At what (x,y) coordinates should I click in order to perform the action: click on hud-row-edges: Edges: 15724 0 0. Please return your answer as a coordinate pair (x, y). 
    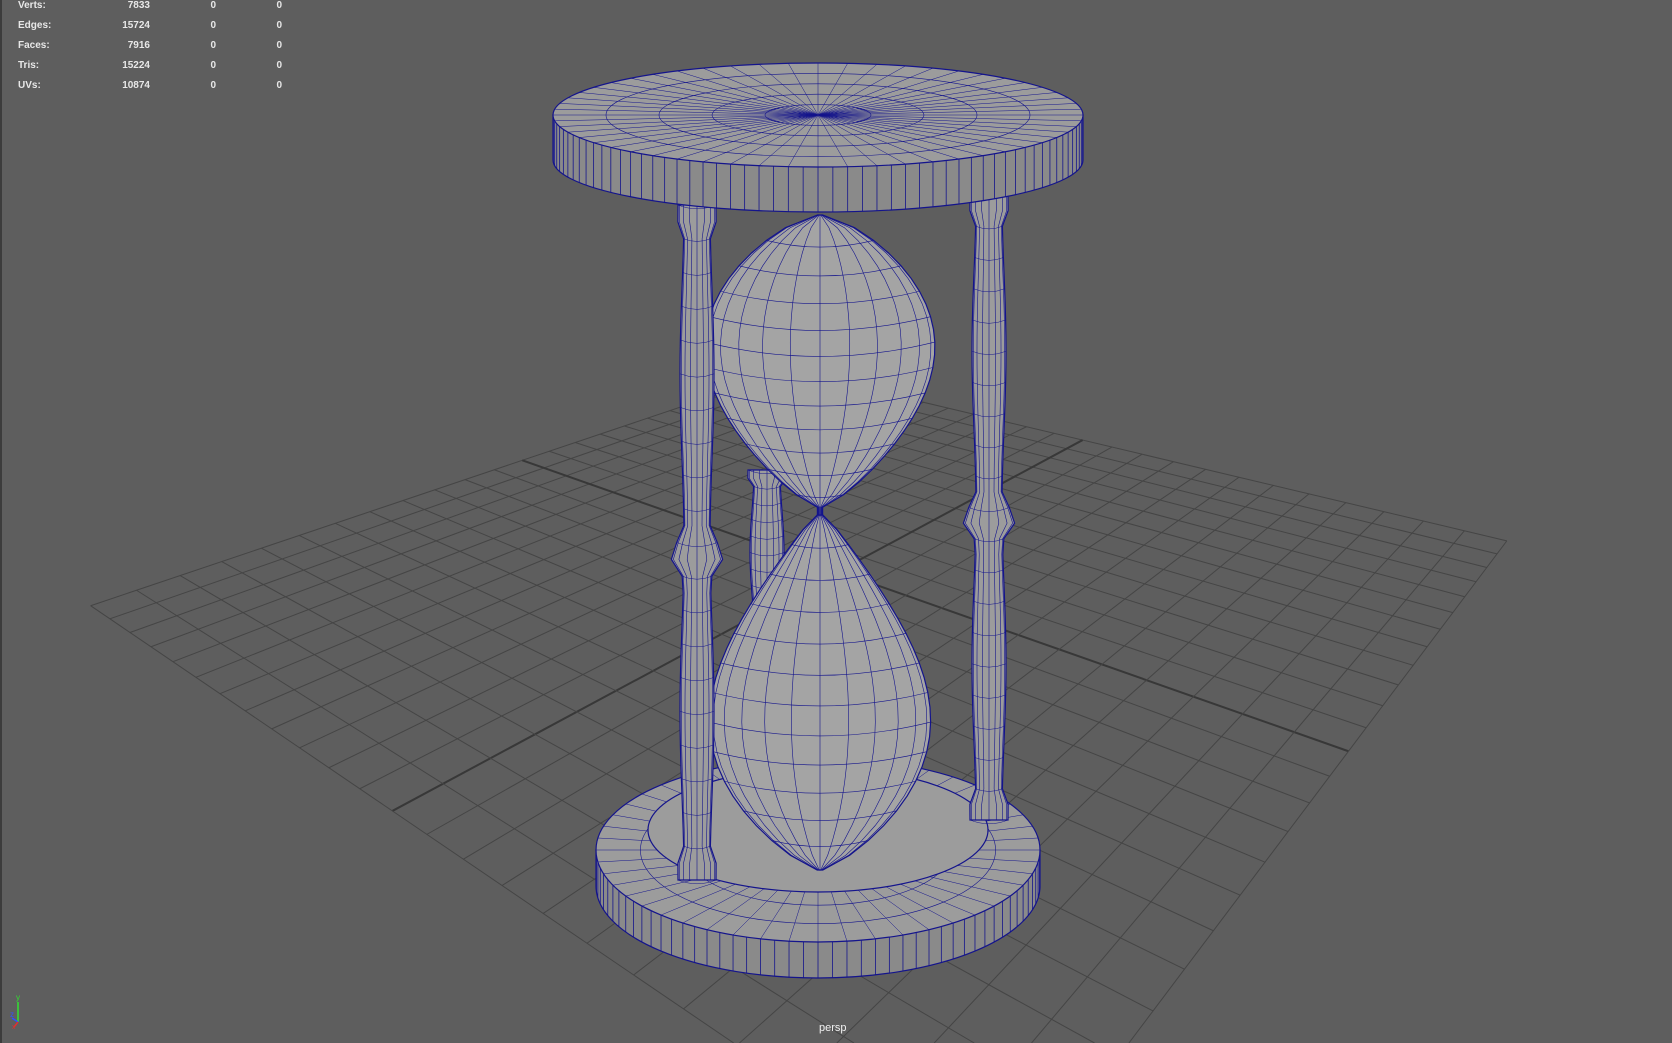
    Looking at the image, I should click on (150, 25).